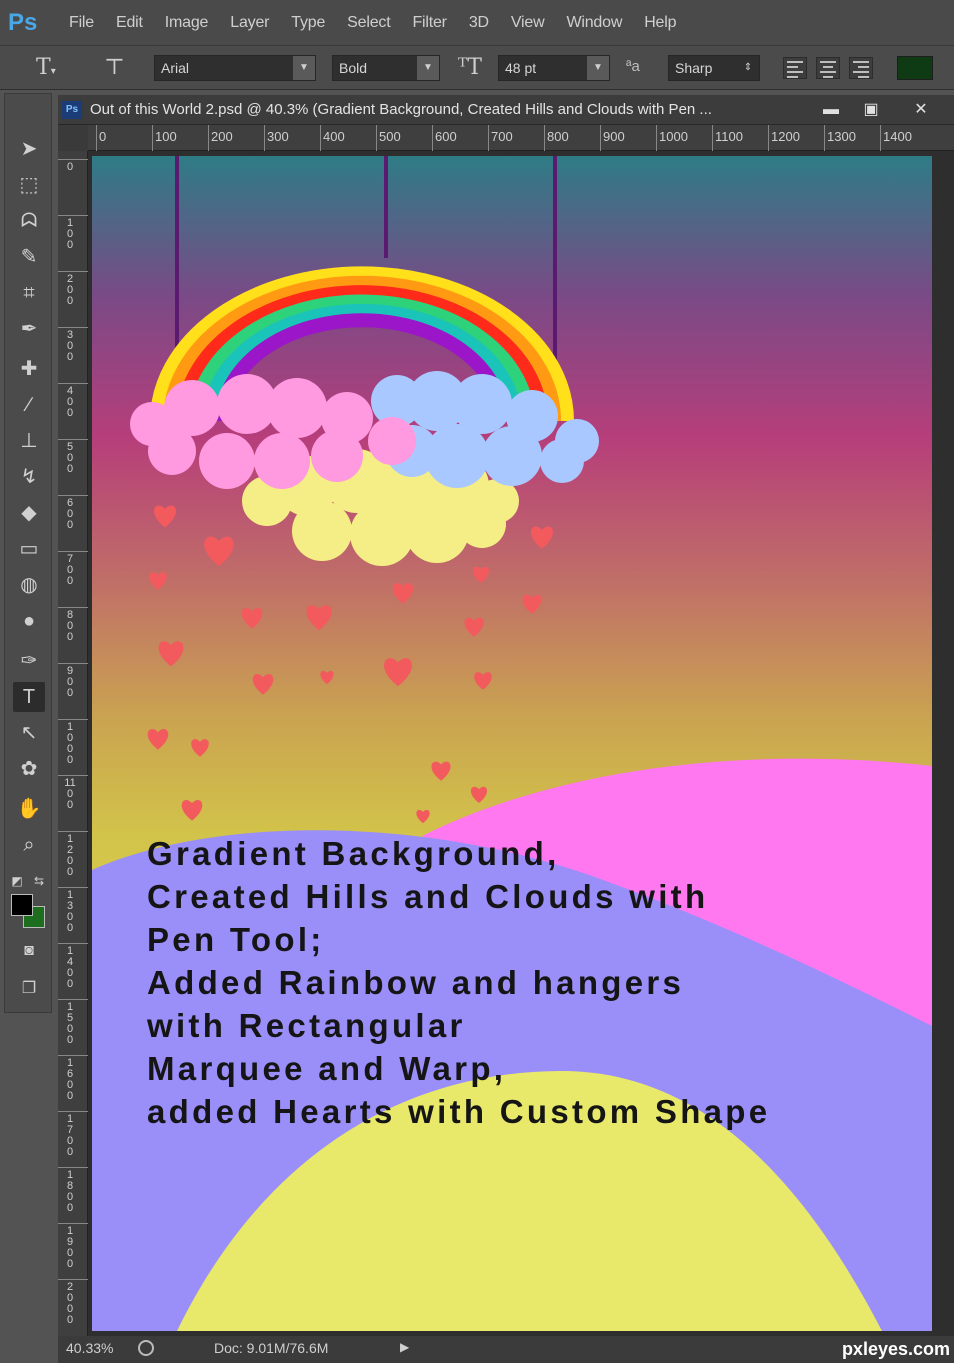 This screenshot has height=1363, width=954. Describe the element at coordinates (29, 221) in the screenshot. I see `lasso-tool-icon: ᗣ` at that location.